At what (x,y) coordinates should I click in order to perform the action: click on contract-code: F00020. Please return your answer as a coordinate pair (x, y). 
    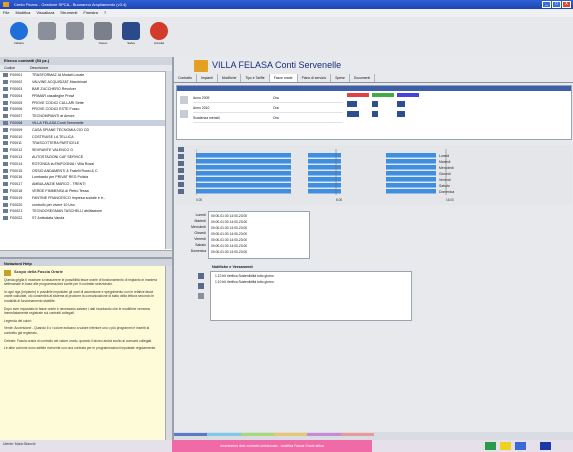
    Looking at the image, I should click on (16, 204).